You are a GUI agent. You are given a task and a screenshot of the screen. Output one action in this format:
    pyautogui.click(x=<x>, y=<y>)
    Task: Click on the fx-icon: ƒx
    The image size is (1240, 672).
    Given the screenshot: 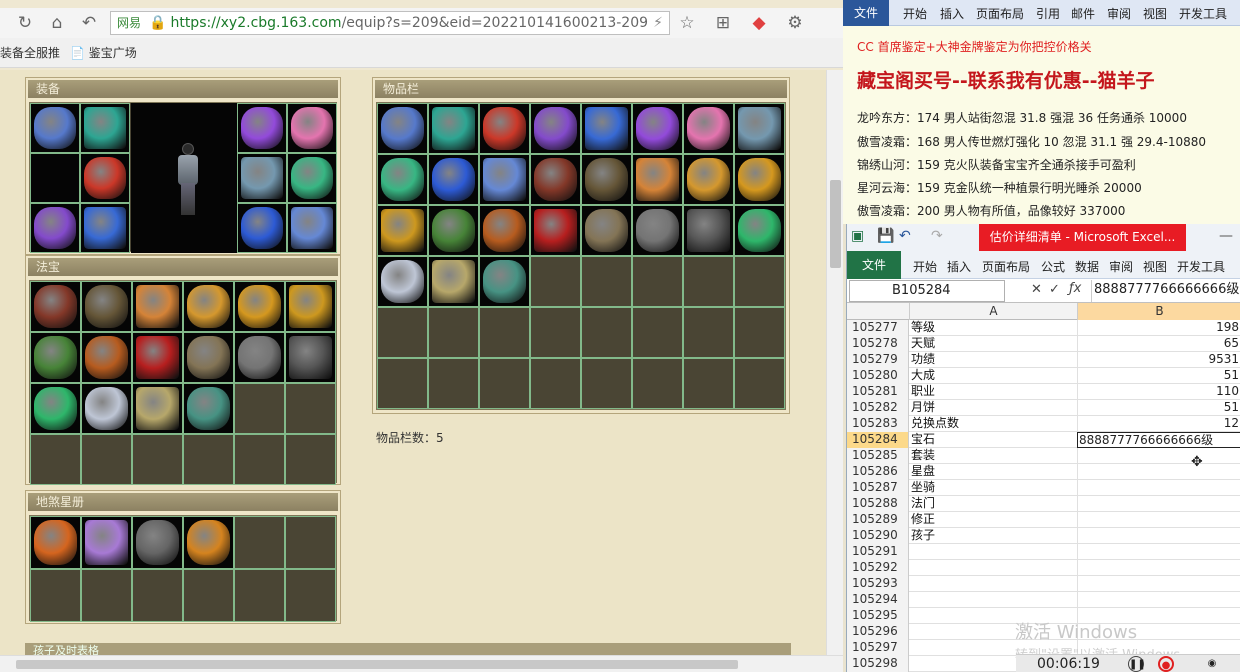 What is the action you would take?
    pyautogui.click(x=1075, y=288)
    